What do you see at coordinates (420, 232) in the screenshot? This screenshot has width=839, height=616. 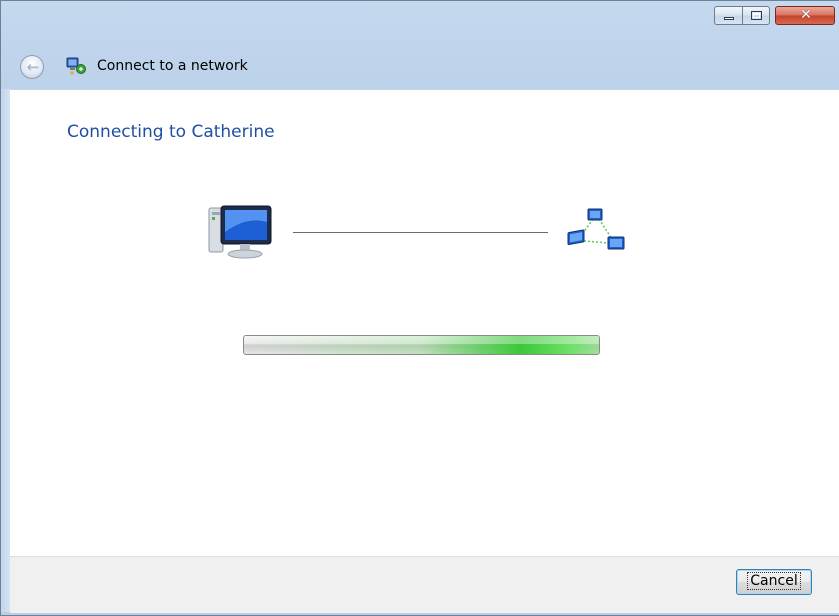 I see `connection-line` at bounding box center [420, 232].